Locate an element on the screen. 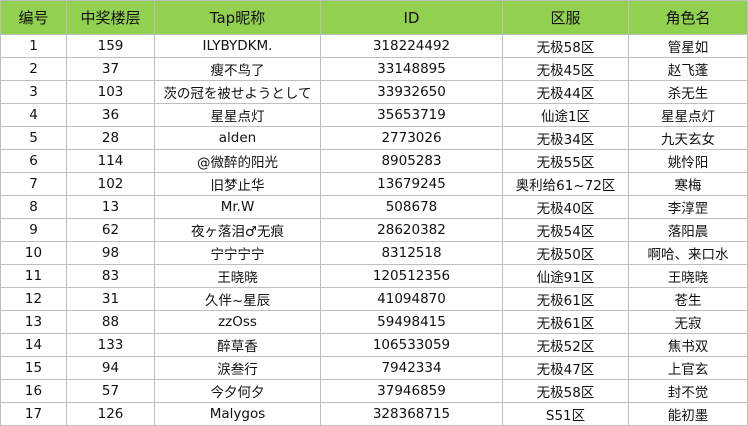 This screenshot has height=426, width=748. cell-winning-floor: 102 is located at coordinates (110, 184).